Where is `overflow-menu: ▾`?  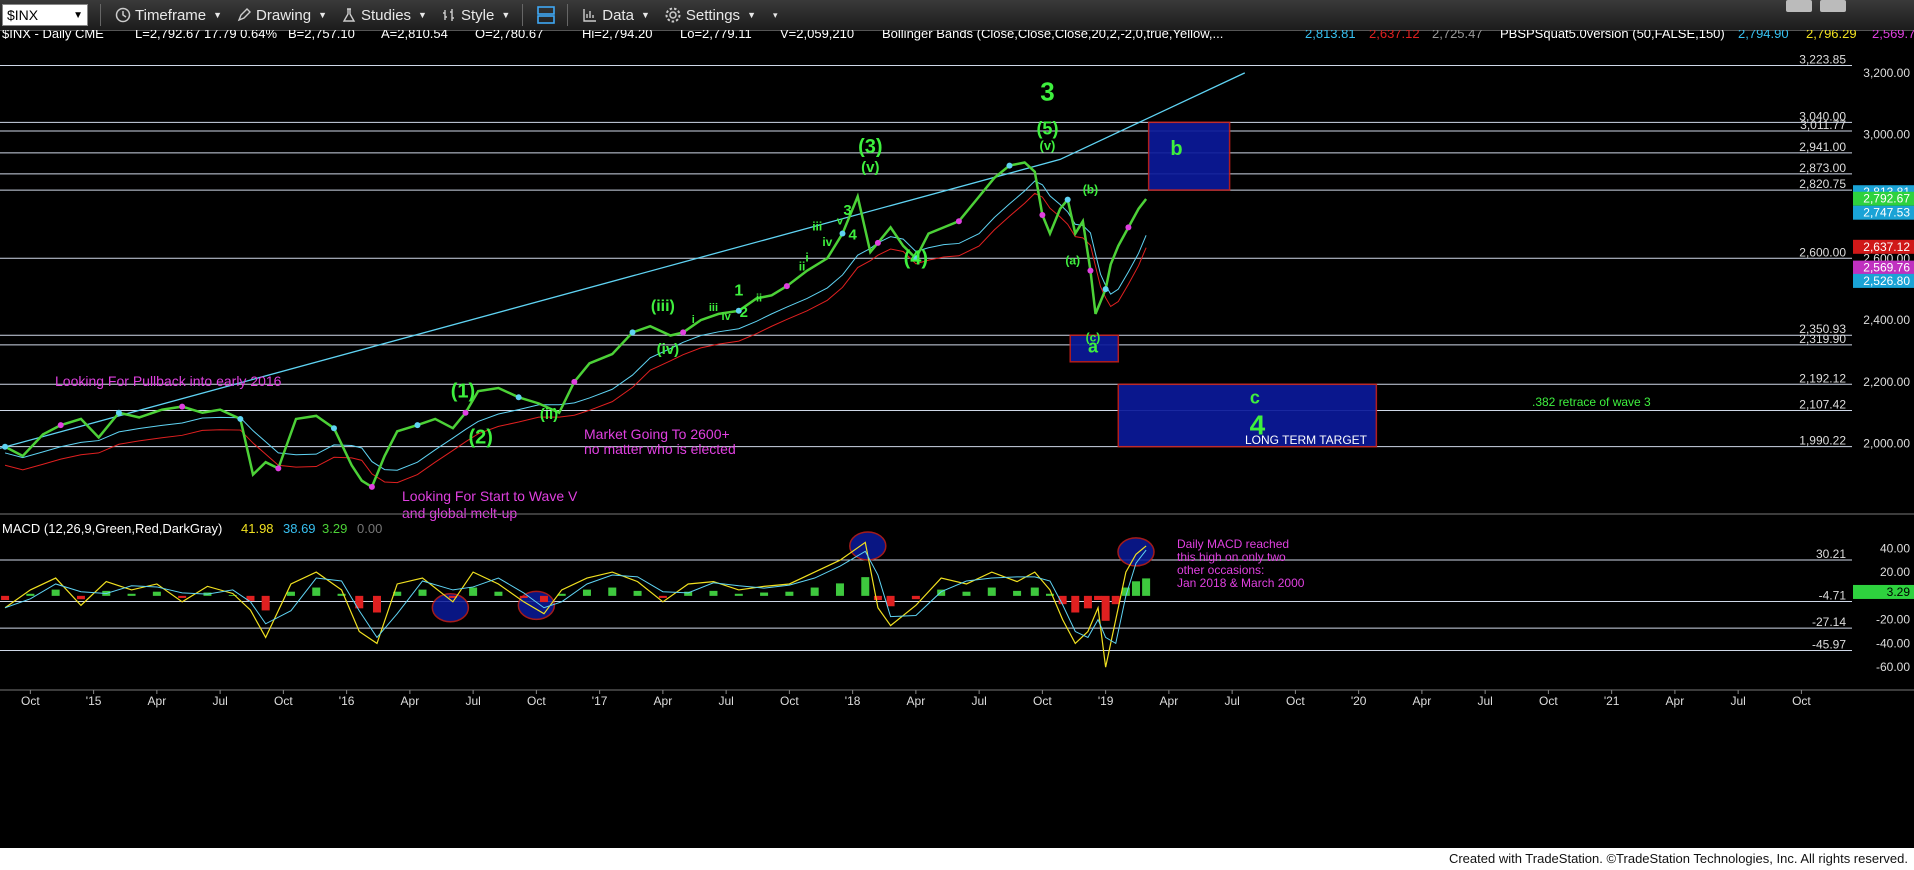 overflow-menu: ▾ is located at coordinates (774, 15).